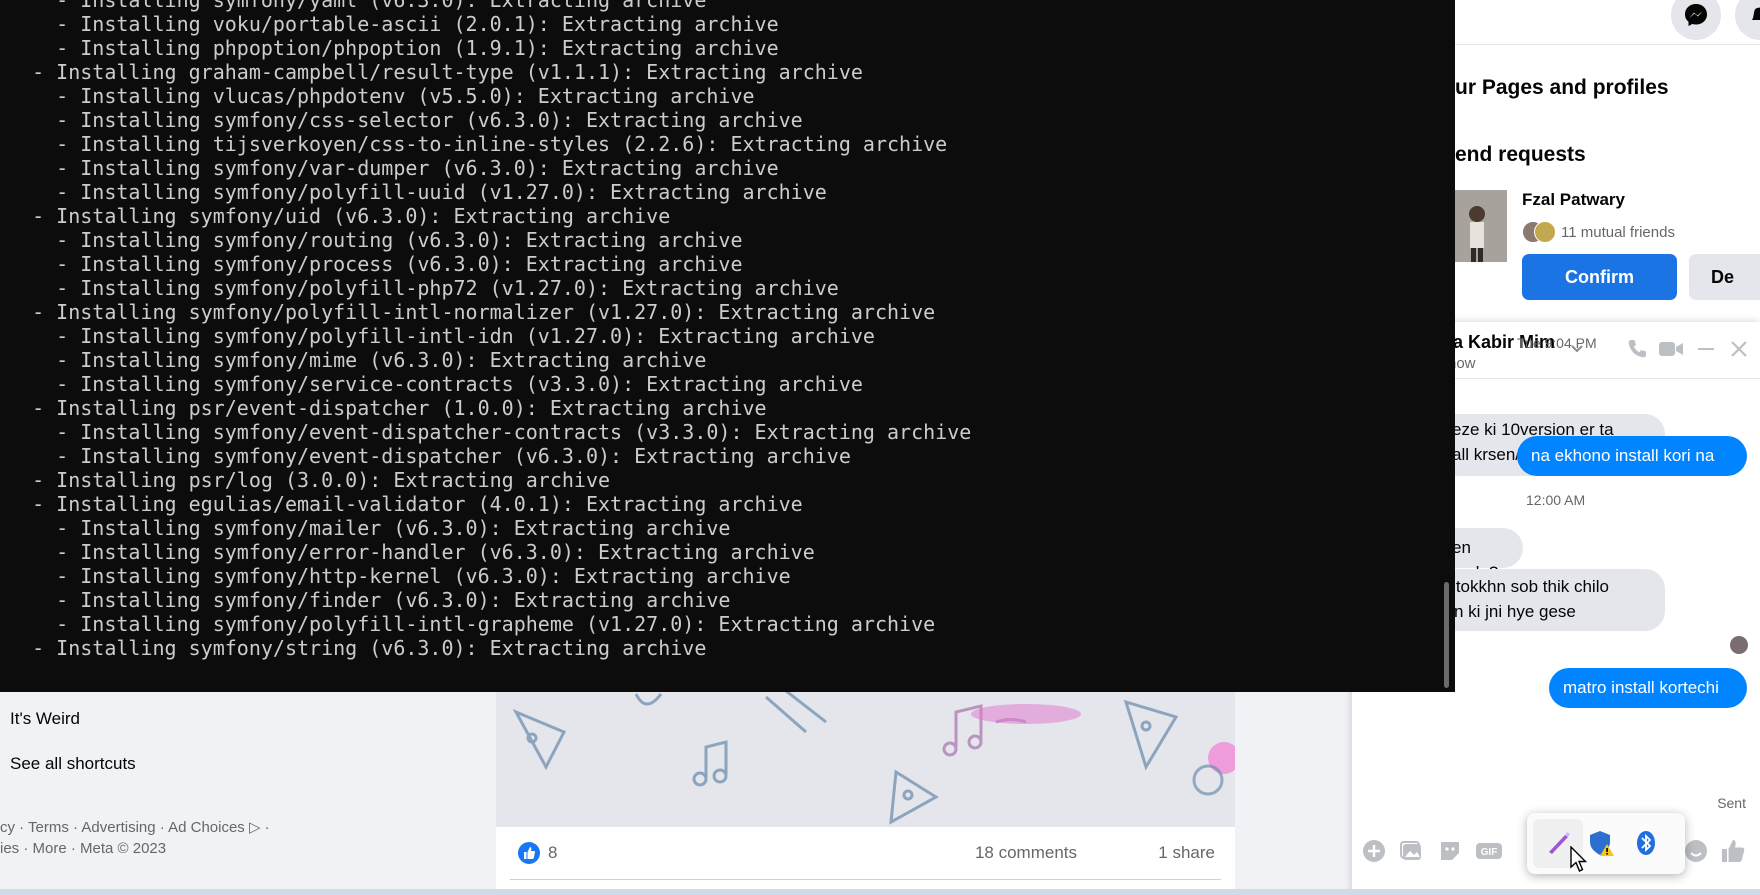  What do you see at coordinates (1026, 853) in the screenshot?
I see `comments-count-link: 18 comments` at bounding box center [1026, 853].